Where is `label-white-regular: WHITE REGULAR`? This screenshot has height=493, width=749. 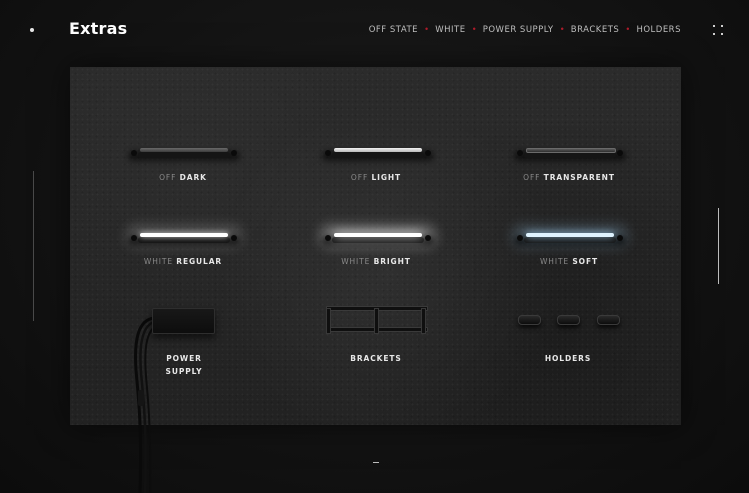
label-white-regular: WHITE REGULAR is located at coordinates (183, 261).